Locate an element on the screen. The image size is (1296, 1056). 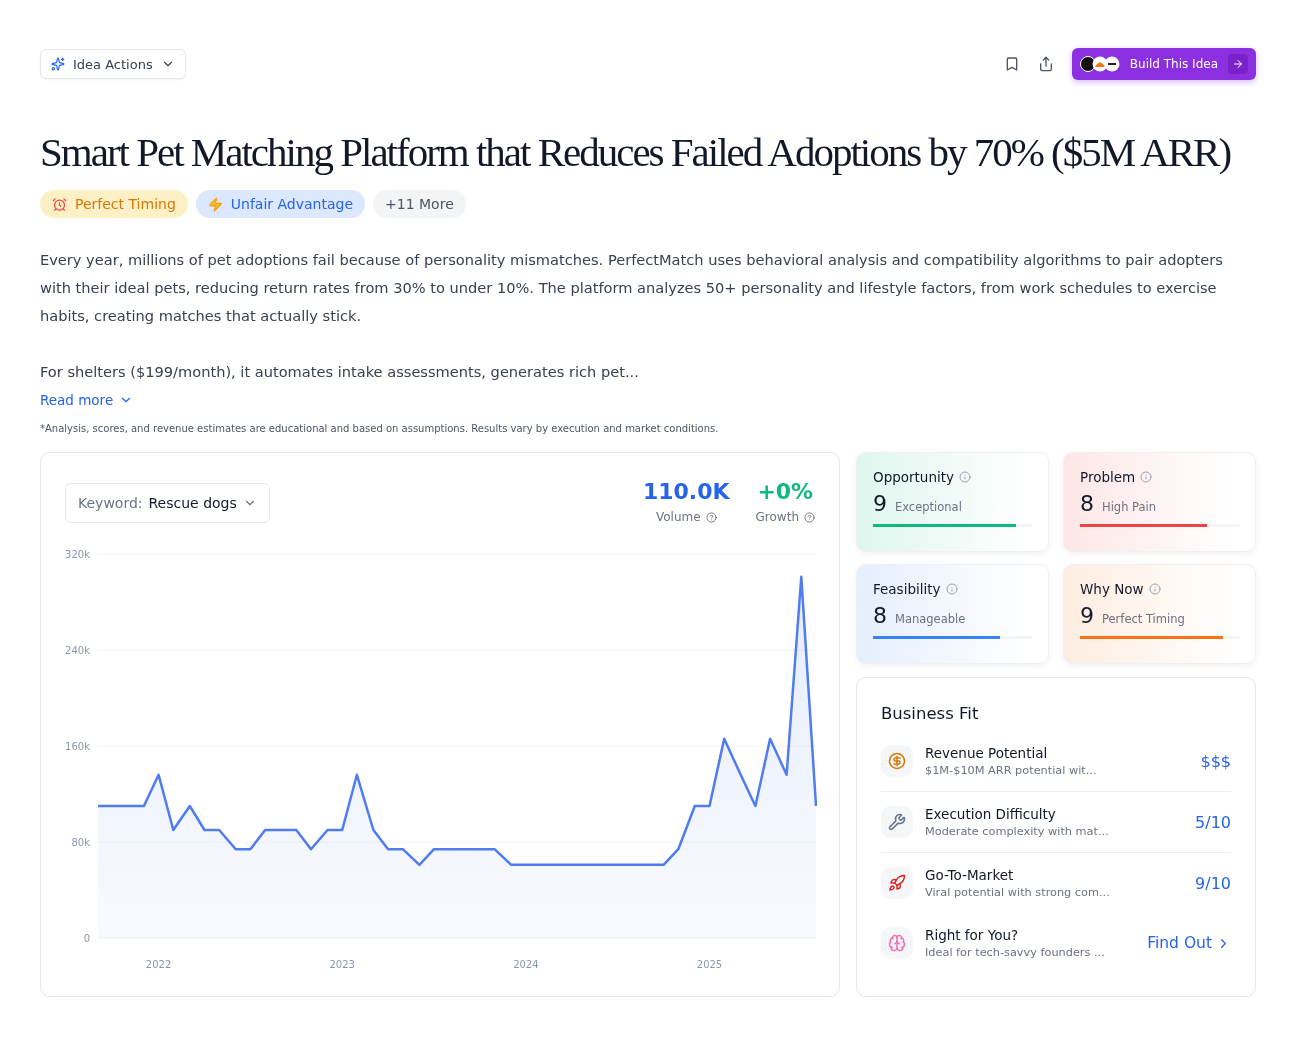
score-rating: Exceptional is located at coordinates (928, 507).